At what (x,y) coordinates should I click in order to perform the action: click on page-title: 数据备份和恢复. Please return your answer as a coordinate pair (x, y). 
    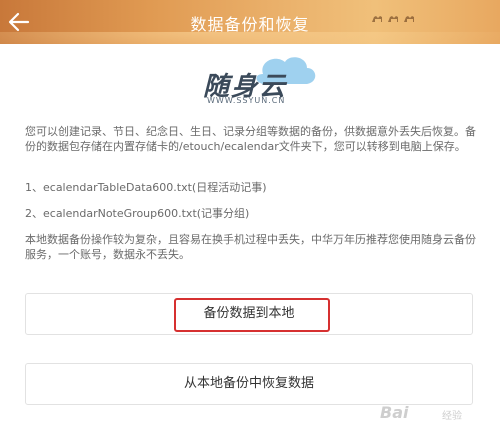
    Looking at the image, I should click on (250, 24).